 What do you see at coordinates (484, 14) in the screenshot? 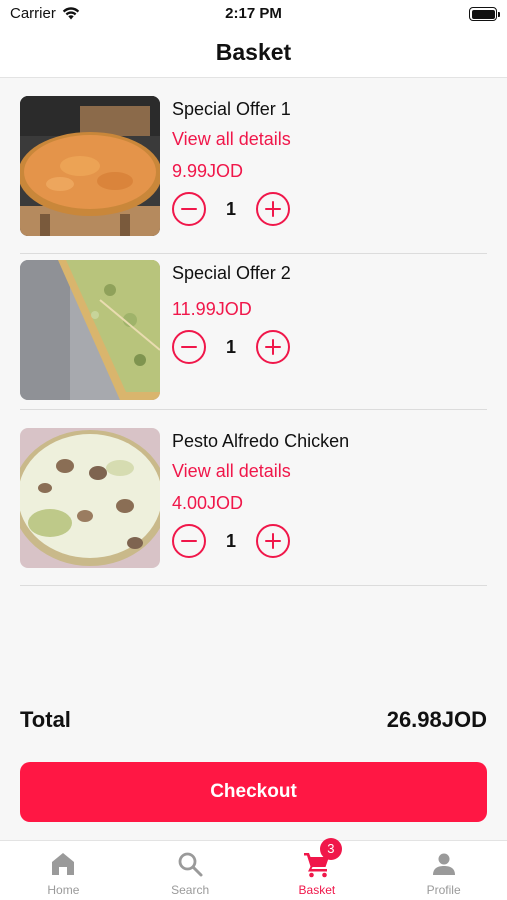
I see `battery-icon` at bounding box center [484, 14].